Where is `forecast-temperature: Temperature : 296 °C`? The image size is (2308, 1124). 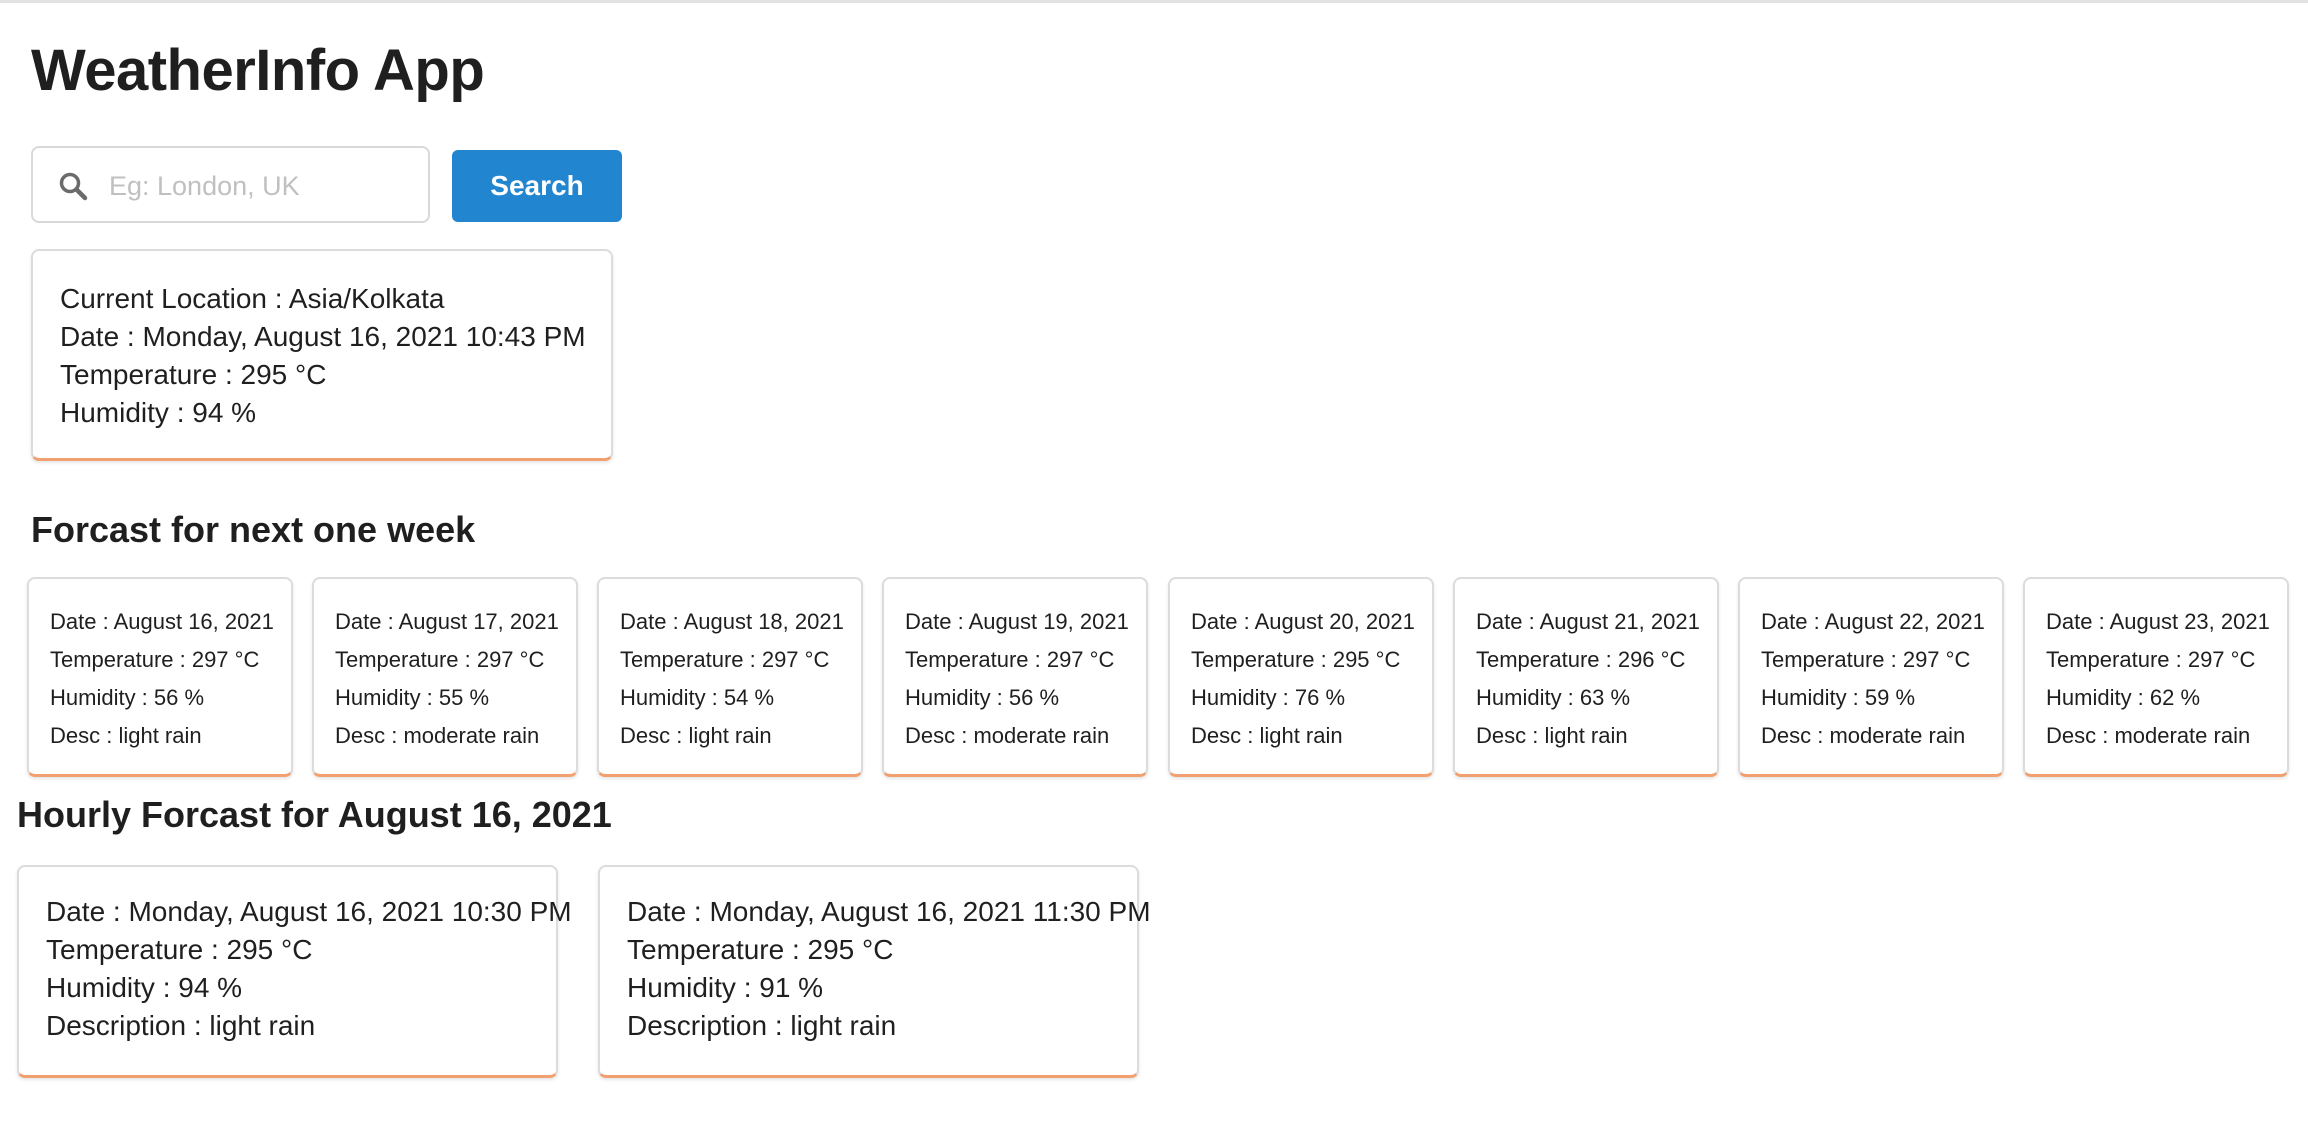 forecast-temperature: Temperature : 296 °C is located at coordinates (1581, 659).